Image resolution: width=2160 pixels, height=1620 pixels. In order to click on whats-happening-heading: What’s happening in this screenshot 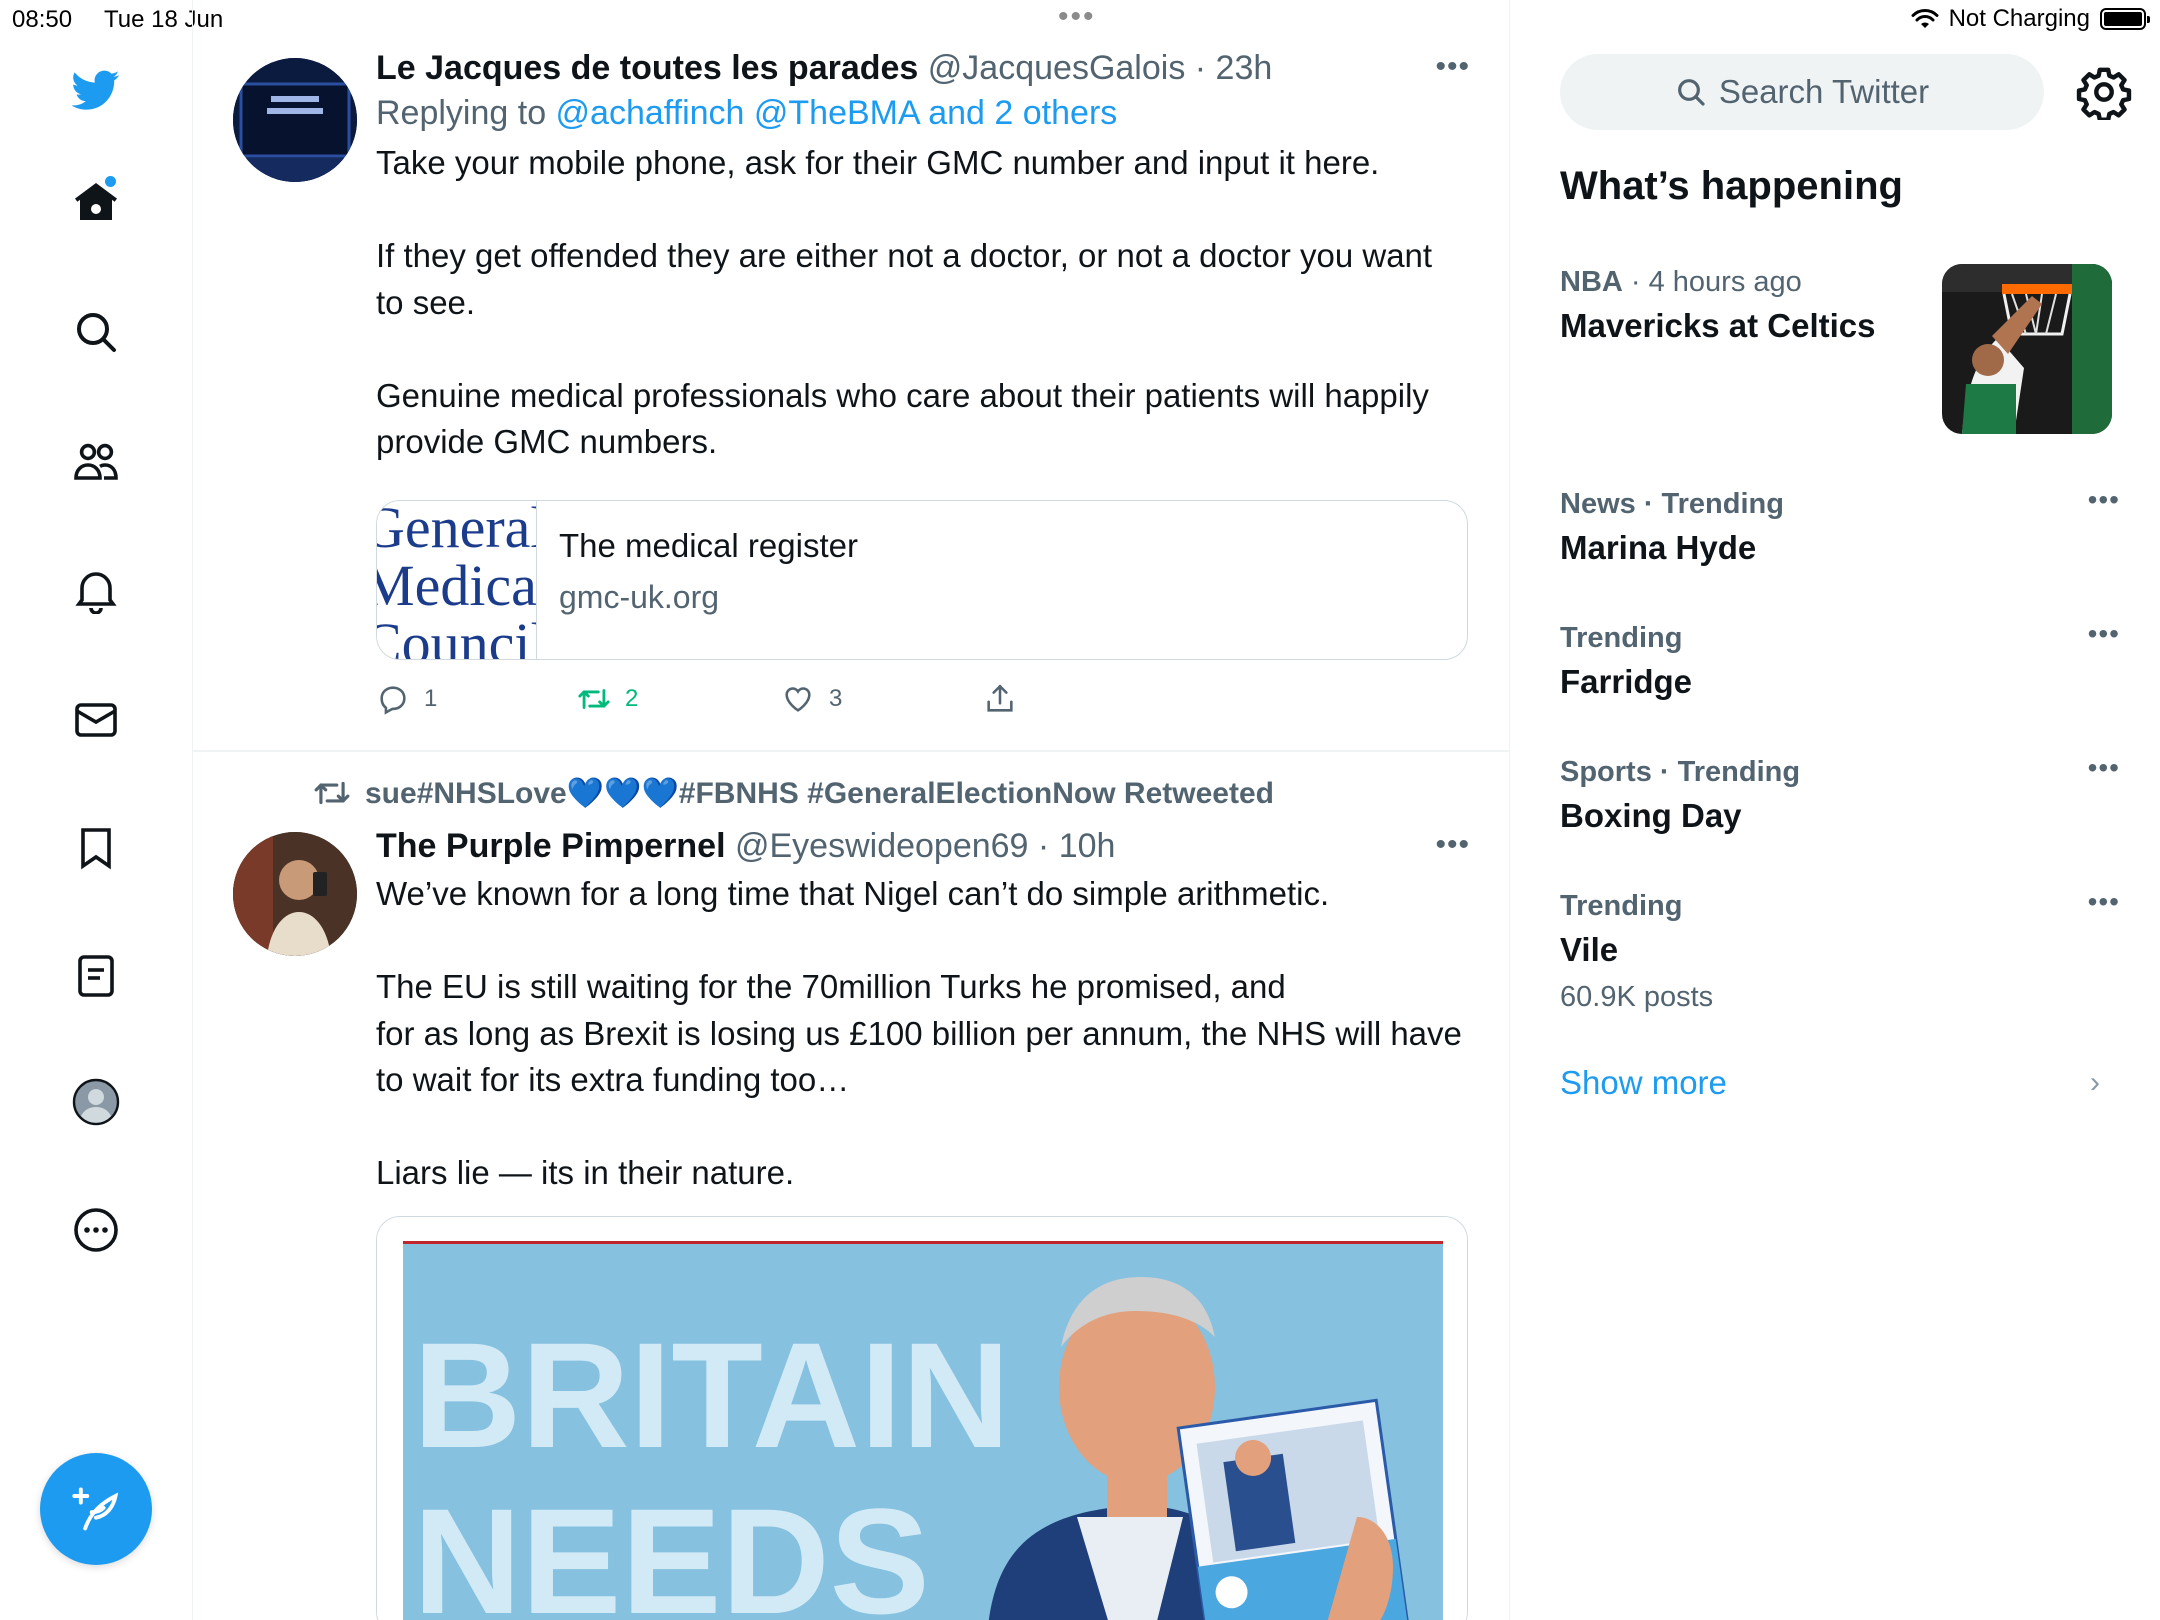, I will do `click(1731, 186)`.